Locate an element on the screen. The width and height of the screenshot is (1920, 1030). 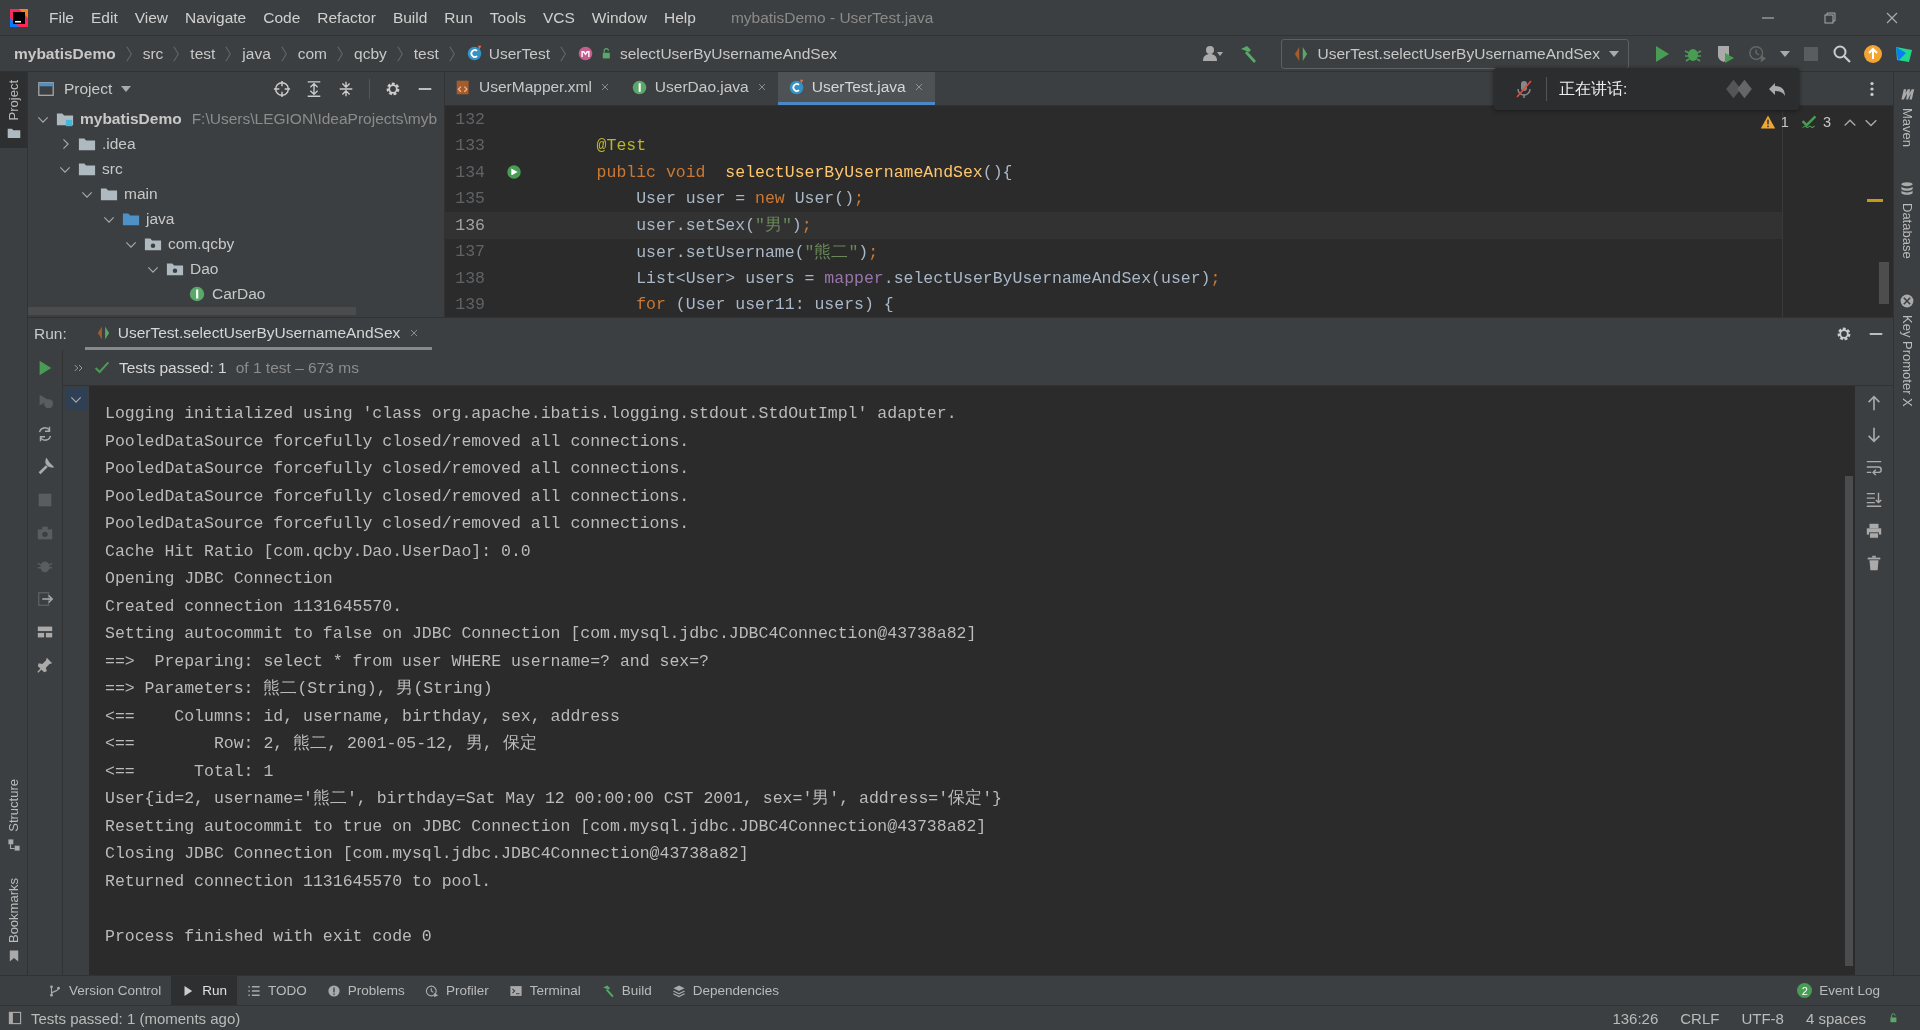
window-icon is located at coordinates (15, 1018).